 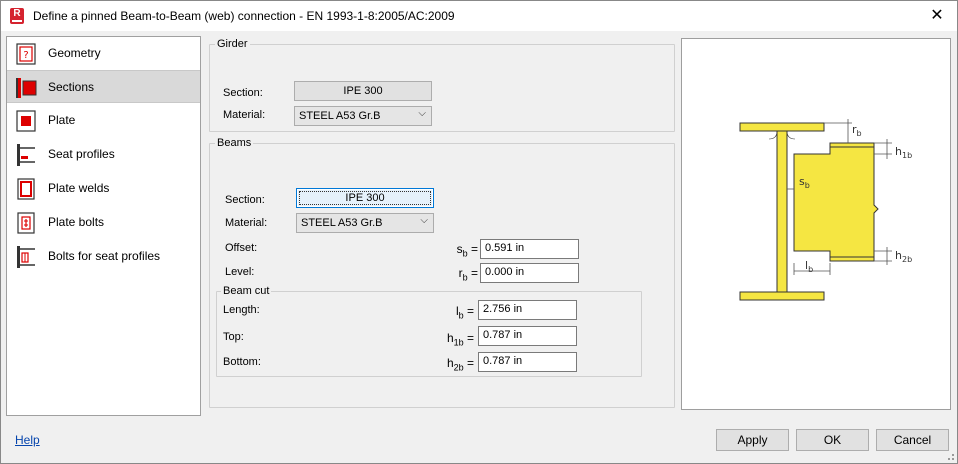 What do you see at coordinates (442, 88) in the screenshot?
I see `girder-group` at bounding box center [442, 88].